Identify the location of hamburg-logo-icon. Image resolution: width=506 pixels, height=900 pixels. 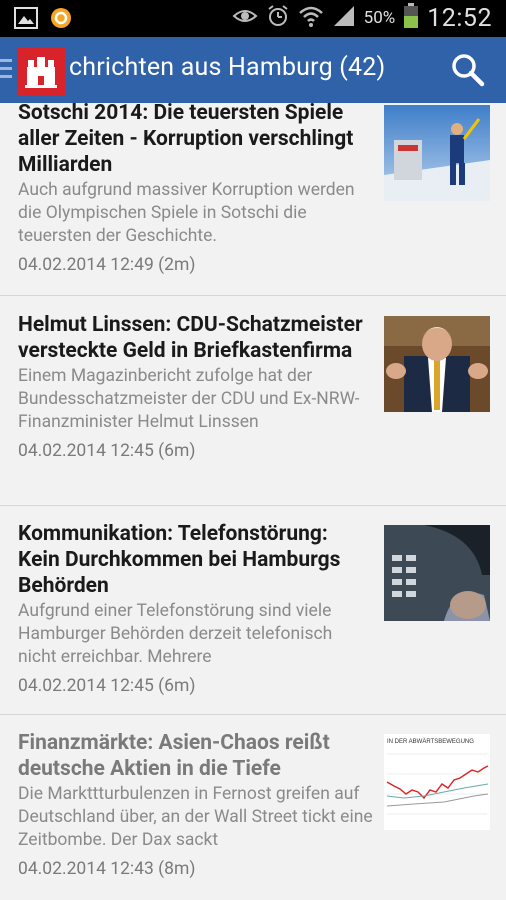
(41, 71).